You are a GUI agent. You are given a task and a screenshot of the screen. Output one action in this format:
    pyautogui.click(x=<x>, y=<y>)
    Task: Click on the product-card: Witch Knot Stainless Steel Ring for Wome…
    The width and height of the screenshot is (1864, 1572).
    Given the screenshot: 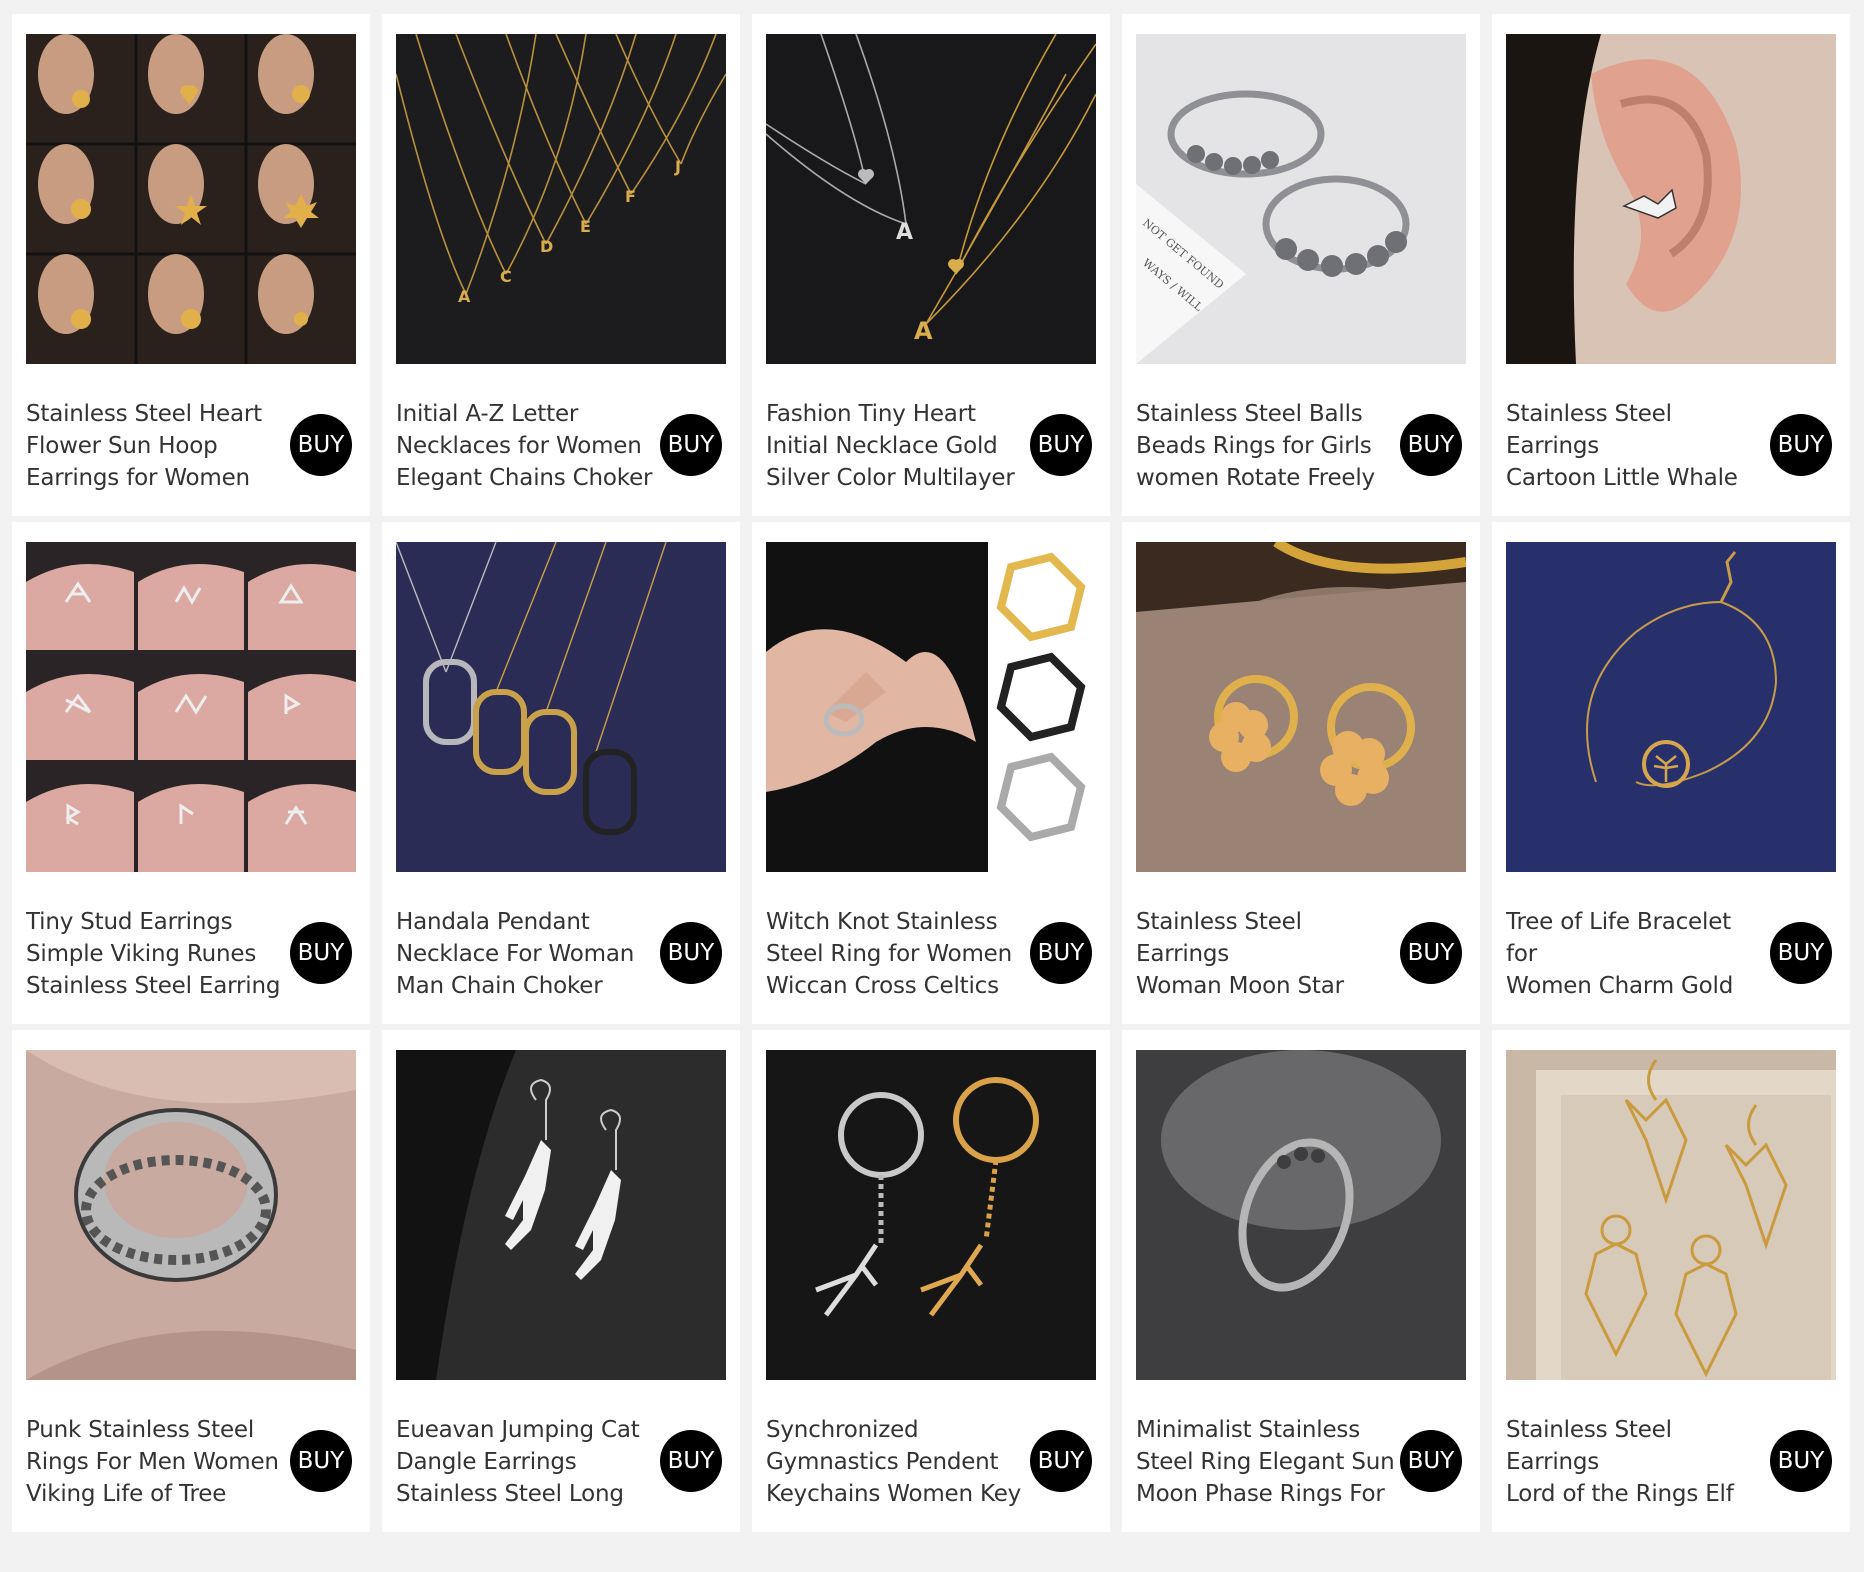 What is the action you would take?
    pyautogui.click(x=931, y=773)
    